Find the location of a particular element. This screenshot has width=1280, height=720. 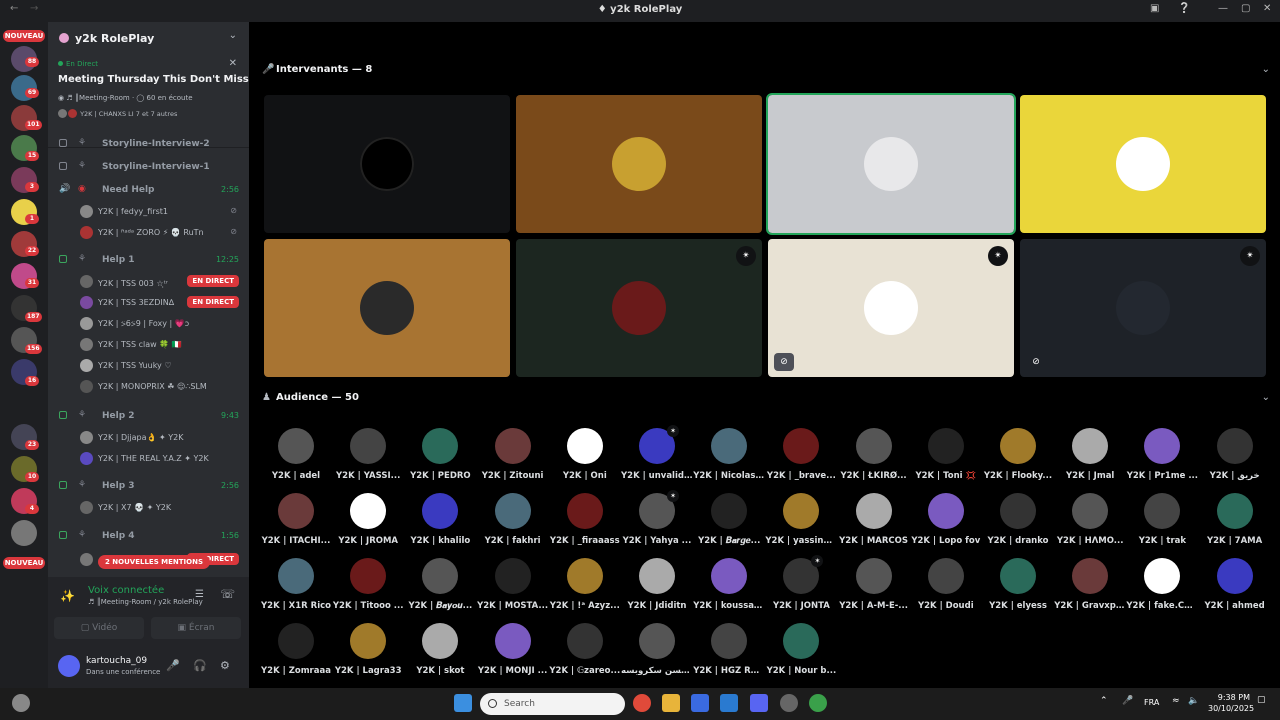

file-explorer-icon is located at coordinates (671, 703).